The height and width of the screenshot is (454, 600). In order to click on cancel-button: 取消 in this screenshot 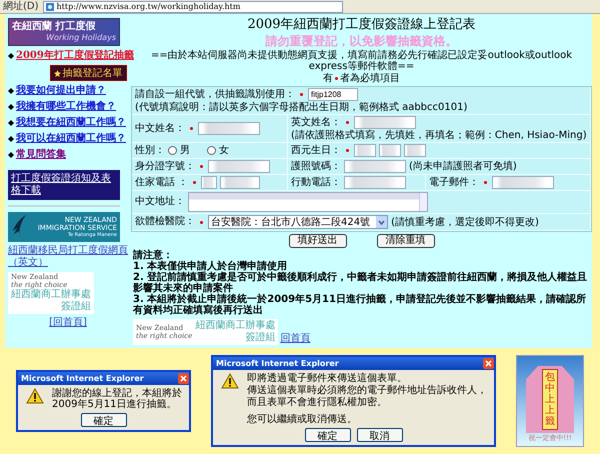, I will do `click(379, 435)`.